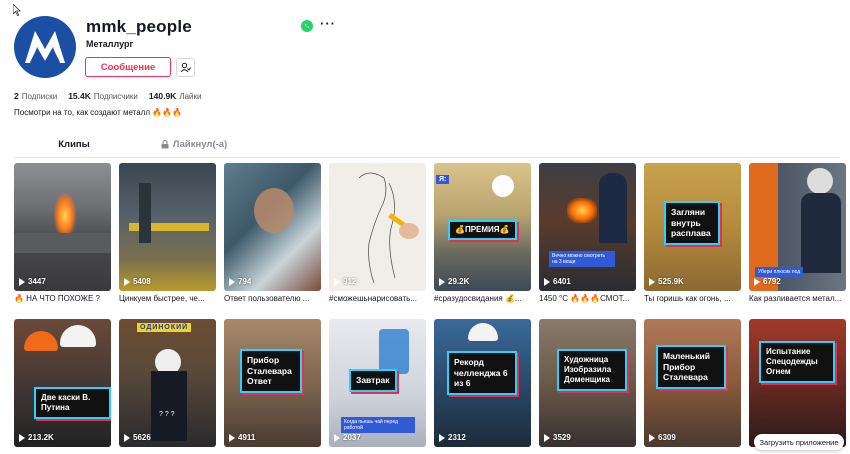 This screenshot has height=454, width=850. Describe the element at coordinates (779, 272) in the screenshot. I see `video-overlay-small-text: Убери плюсик под` at that location.